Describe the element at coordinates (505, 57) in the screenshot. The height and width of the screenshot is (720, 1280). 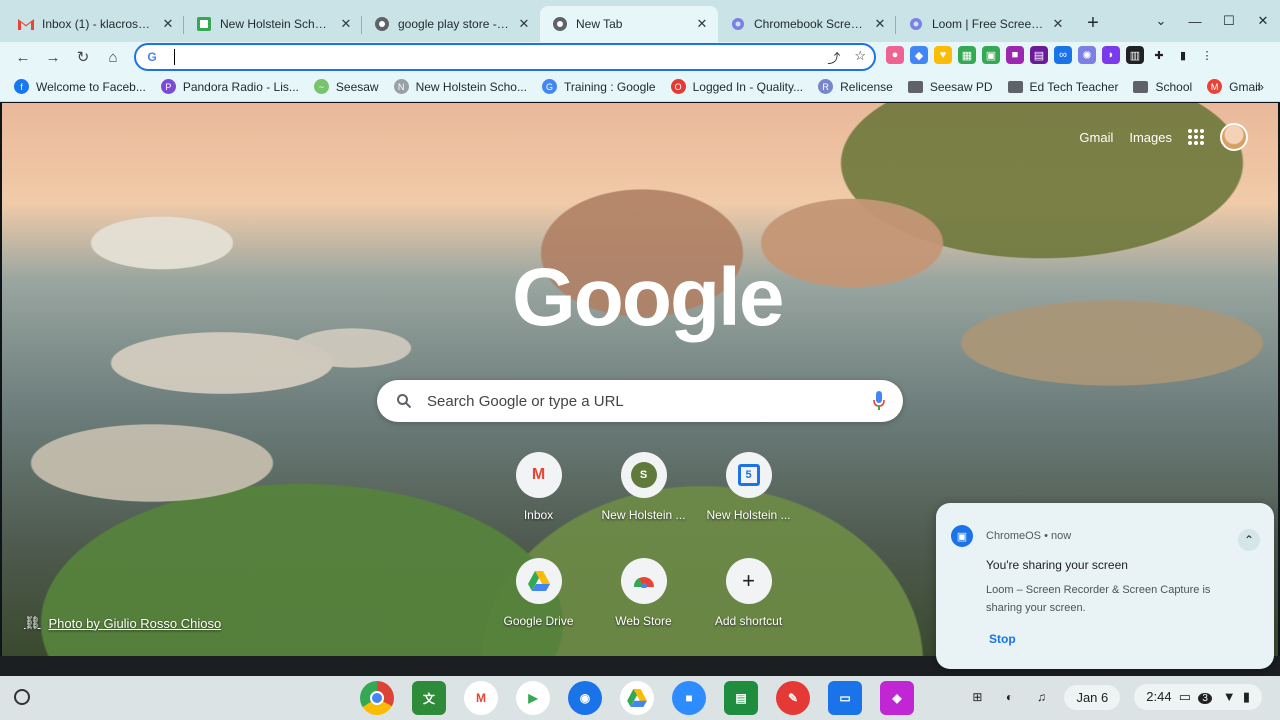
I see `omnibox: G ⤴ ☆` at that location.